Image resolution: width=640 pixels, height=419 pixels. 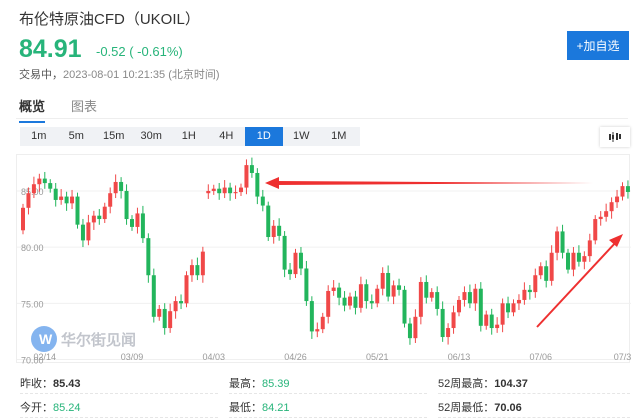 I want to click on timeframe-1w: 1W, so click(x=302, y=136).